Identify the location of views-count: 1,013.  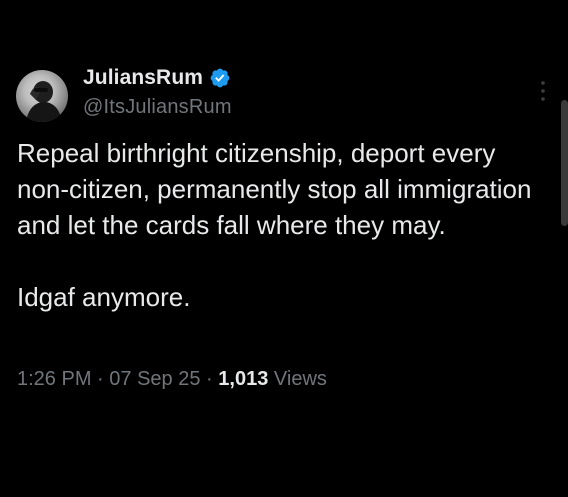
(243, 379).